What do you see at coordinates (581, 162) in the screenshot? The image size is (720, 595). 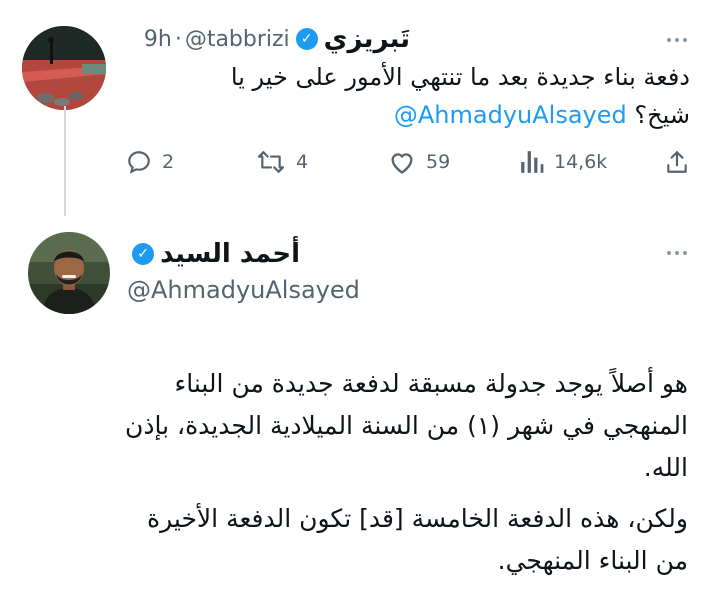 I see `views-count: 14,6k` at bounding box center [581, 162].